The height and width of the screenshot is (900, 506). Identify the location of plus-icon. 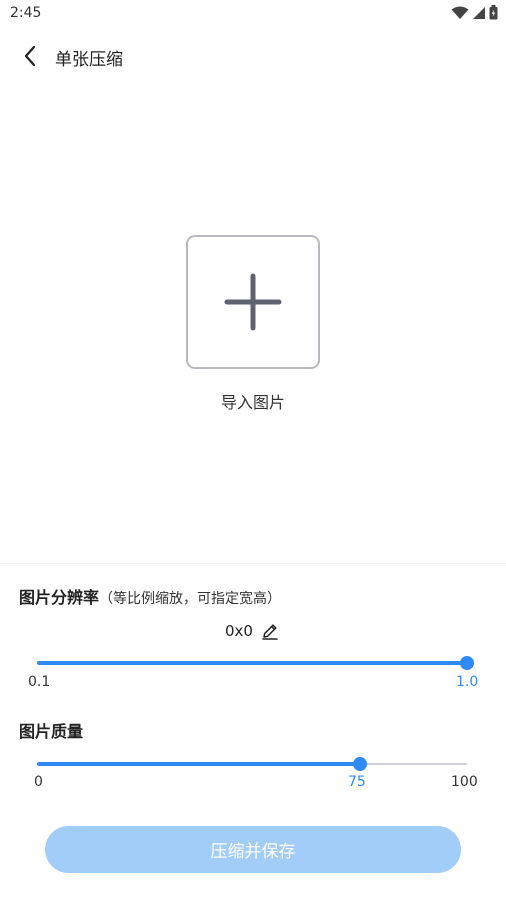
(253, 302).